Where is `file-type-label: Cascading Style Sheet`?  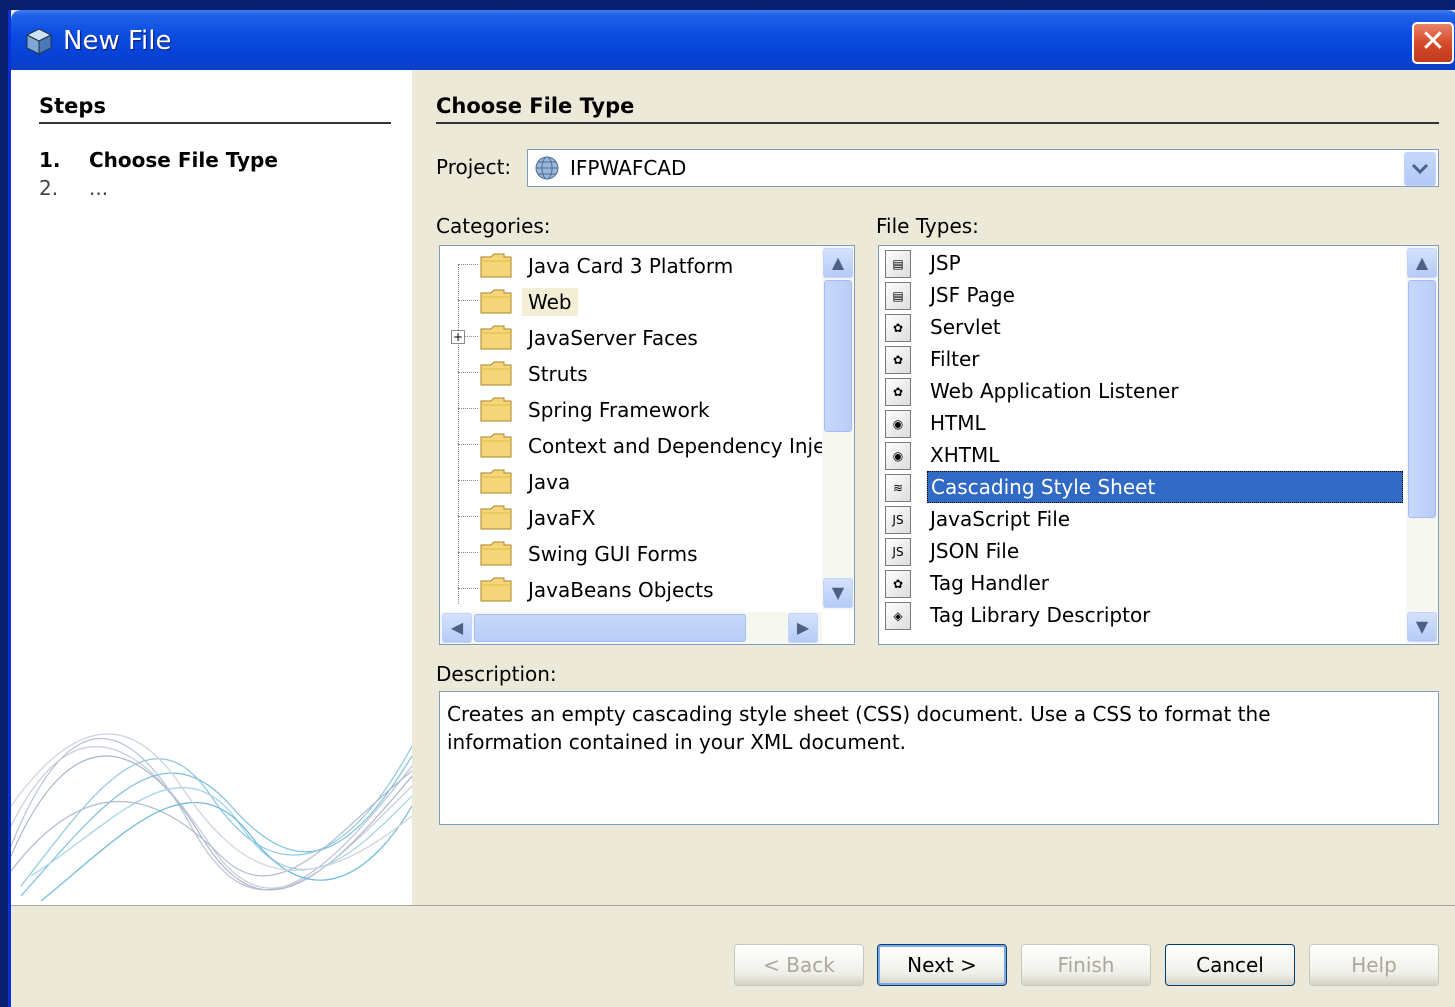 file-type-label: Cascading Style Sheet is located at coordinates (1165, 487).